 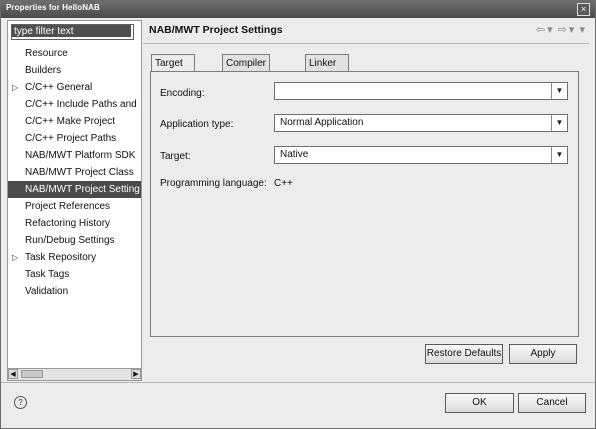 What do you see at coordinates (216, 30) in the screenshot?
I see `page-title: NAB/MWT Project Settings` at bounding box center [216, 30].